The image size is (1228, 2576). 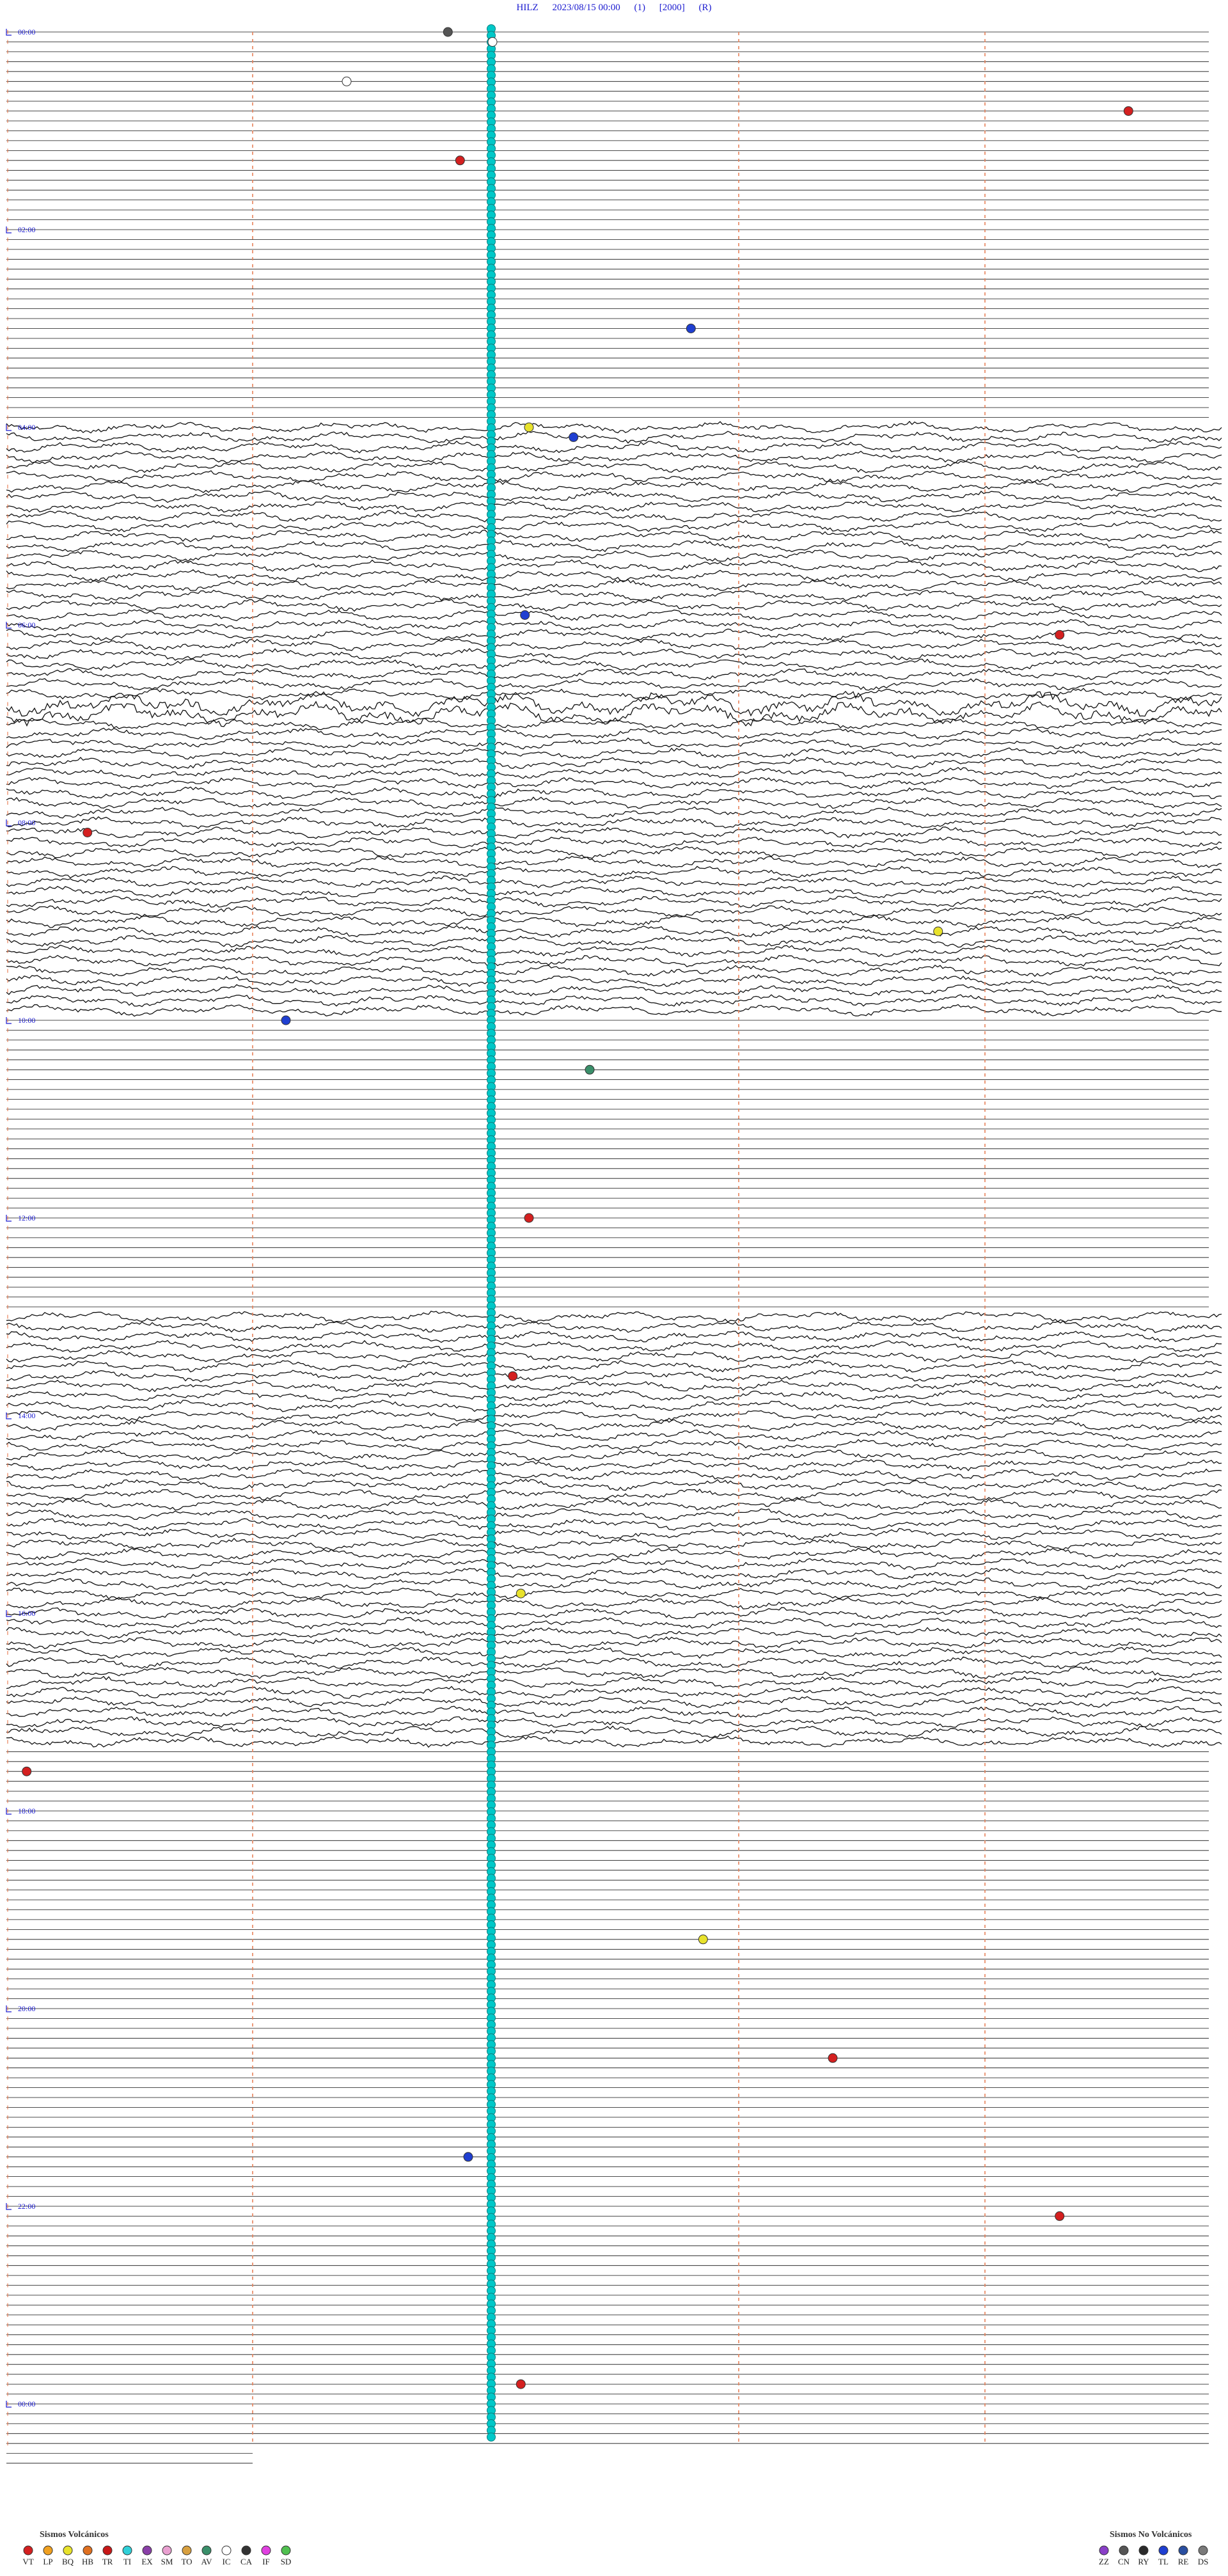 I want to click on hour-label: 08:00, so click(x=26, y=822).